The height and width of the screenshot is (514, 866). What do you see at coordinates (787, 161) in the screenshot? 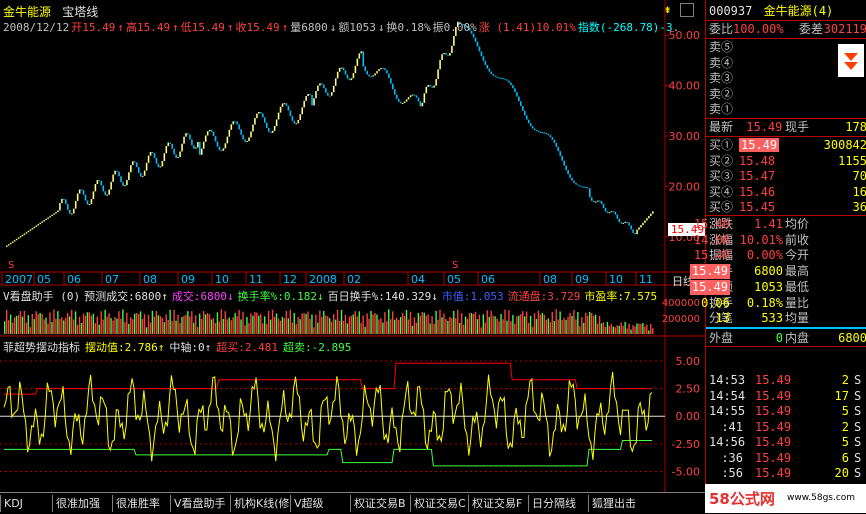
I see `buy-level-2: 买② 15.48 1155` at bounding box center [787, 161].